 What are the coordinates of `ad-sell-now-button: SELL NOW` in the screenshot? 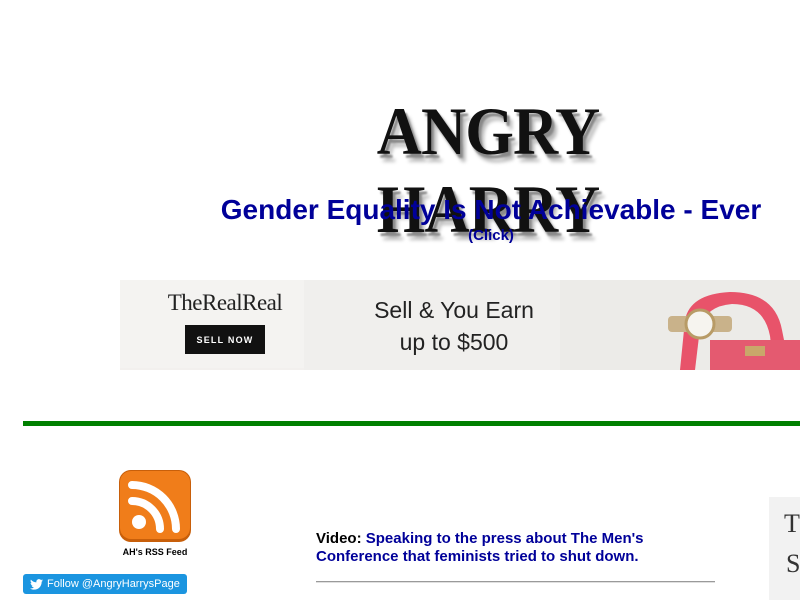 It's located at (225, 339).